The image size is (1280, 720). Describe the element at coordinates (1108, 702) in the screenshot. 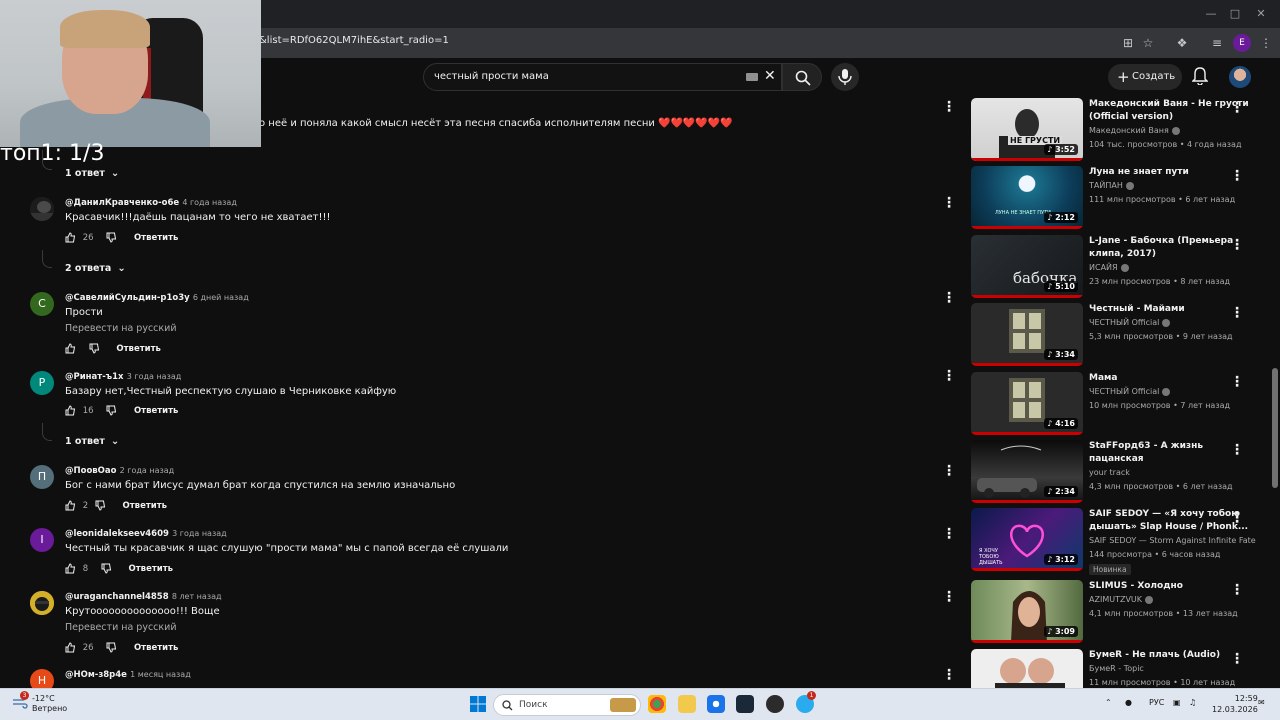

I see `tray-chevron-icon: ⌃` at that location.